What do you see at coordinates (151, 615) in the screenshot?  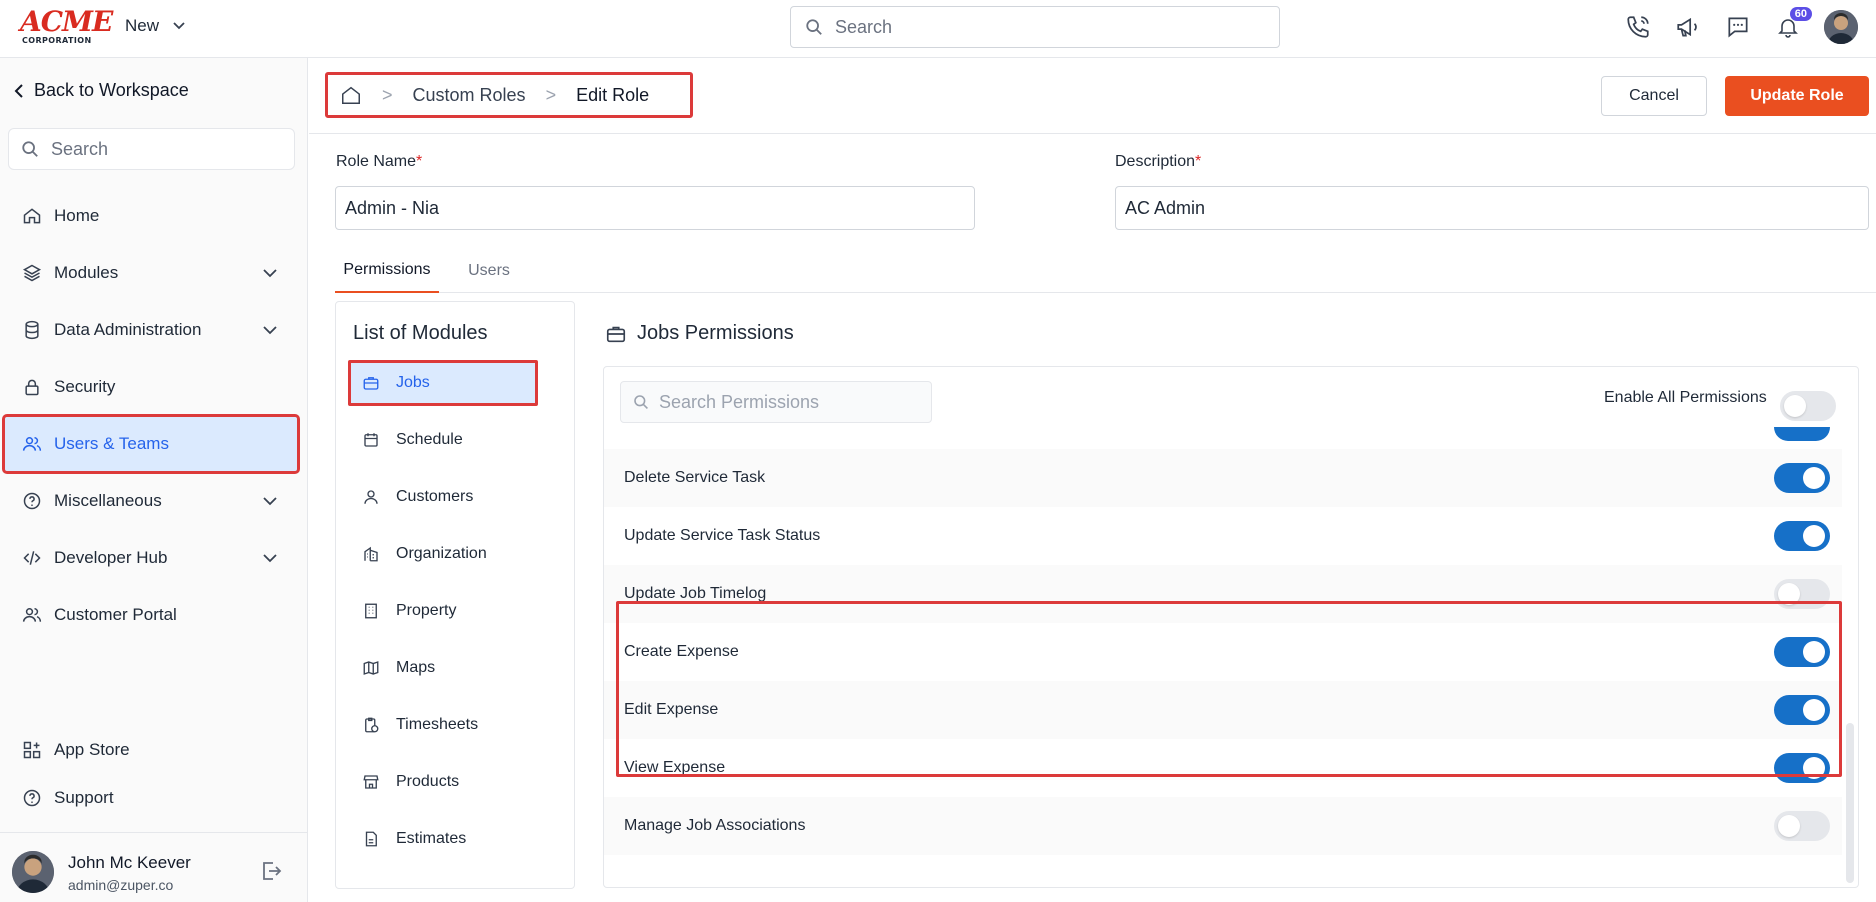 I see `sidebar-item-customer-portal: Customer Portal` at bounding box center [151, 615].